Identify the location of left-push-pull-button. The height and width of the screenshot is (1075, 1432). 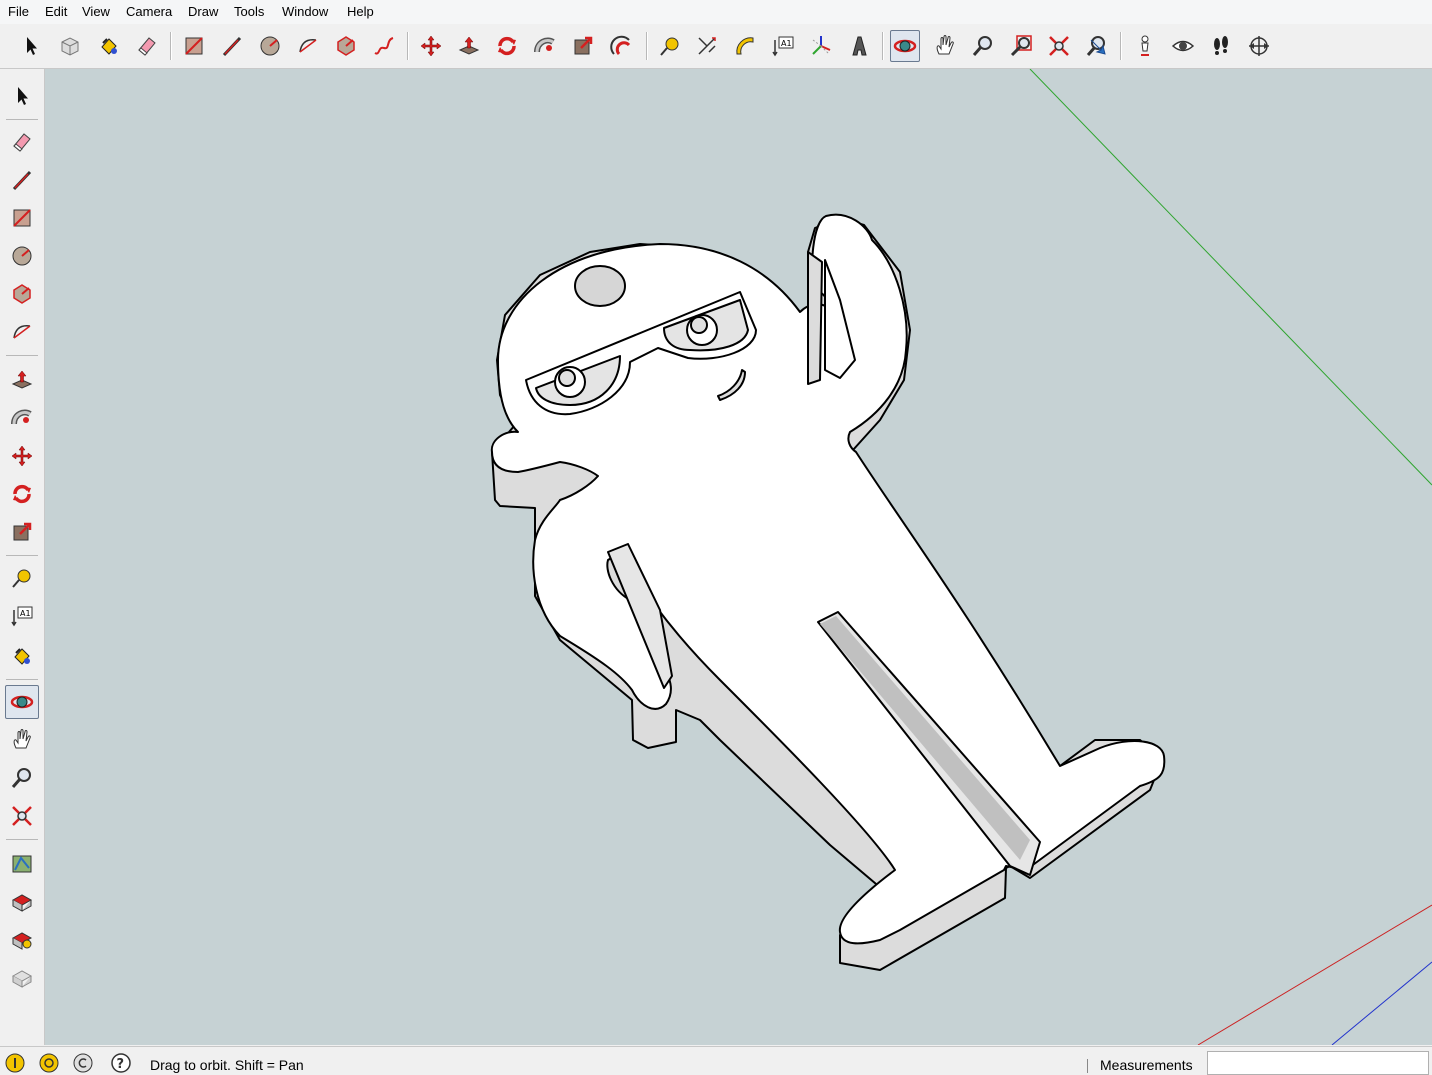
(22, 380).